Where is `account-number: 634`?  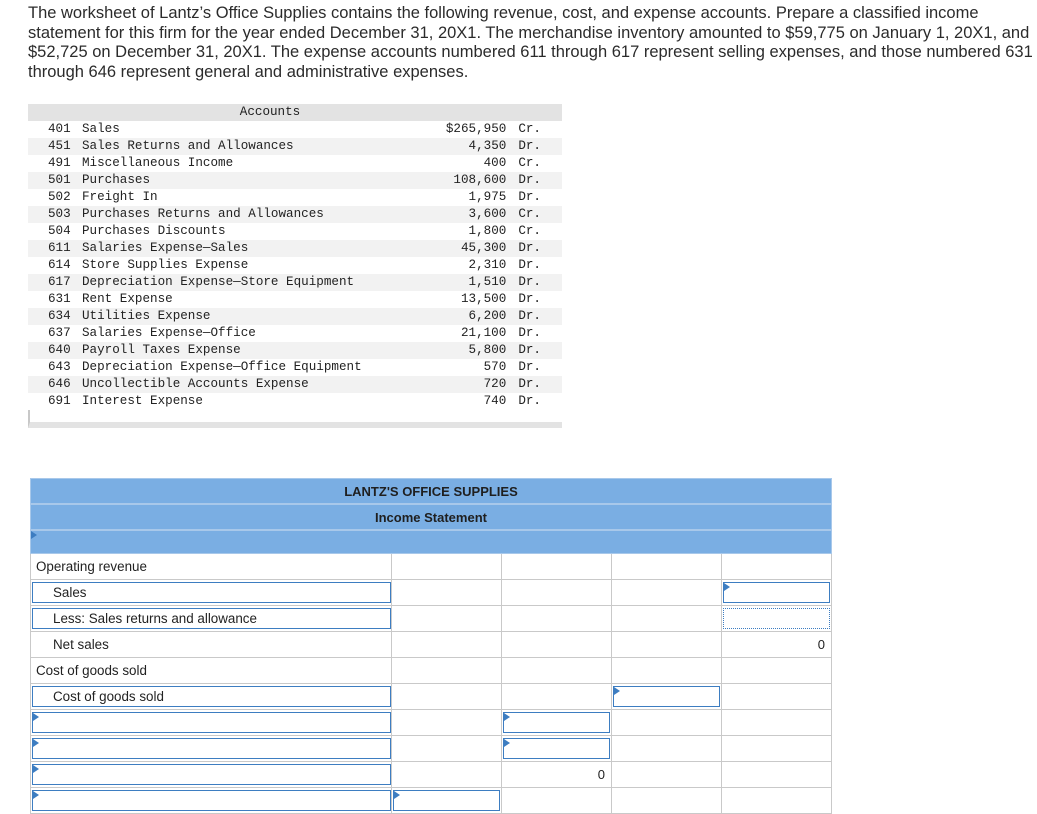
account-number: 634 is located at coordinates (59, 316).